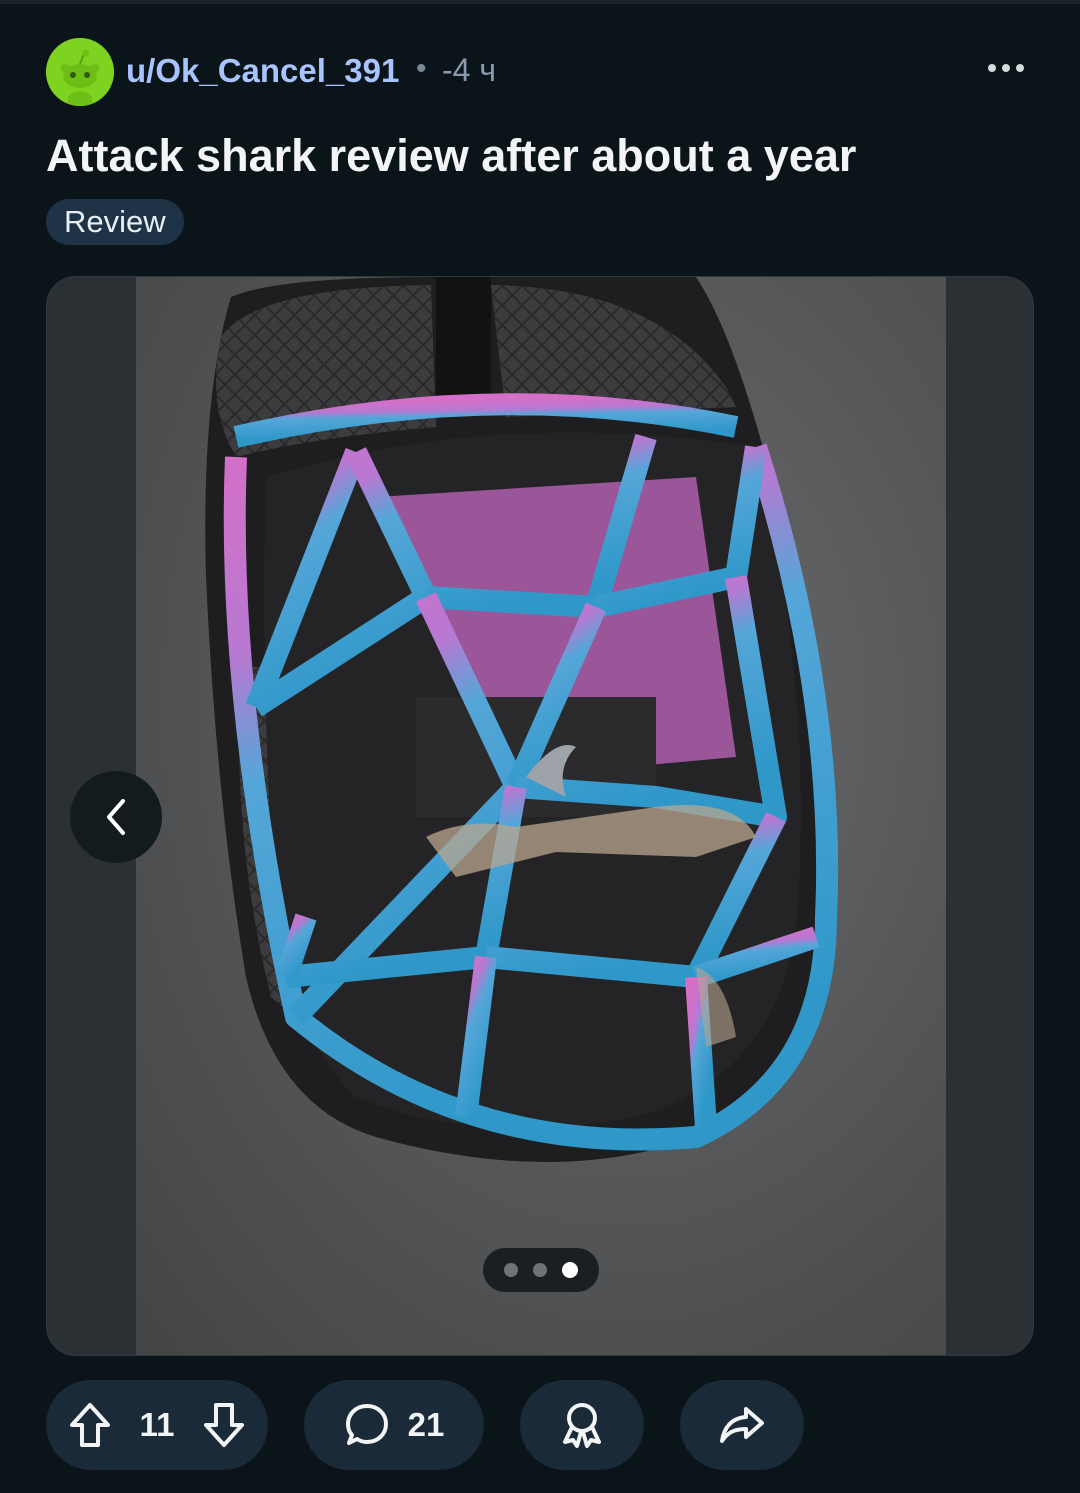 The image size is (1080, 1493). I want to click on share-arrow-icon, so click(742, 1425).